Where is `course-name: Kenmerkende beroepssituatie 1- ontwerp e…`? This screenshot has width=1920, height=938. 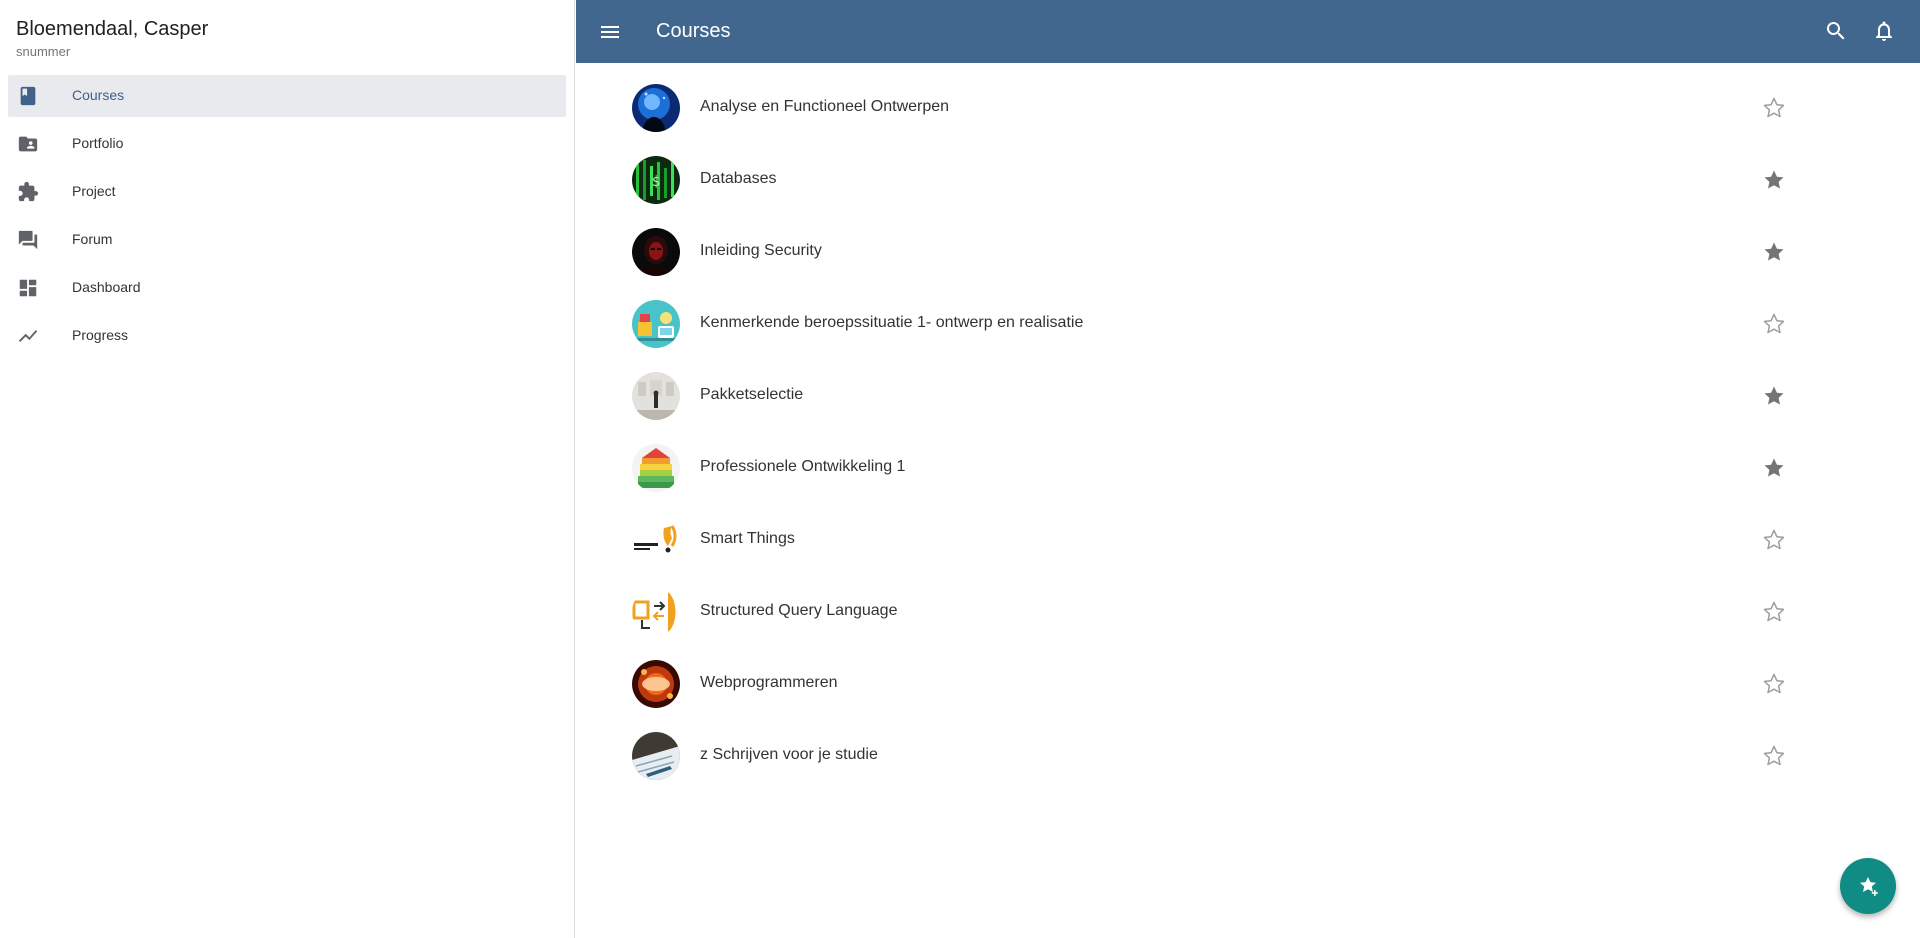
course-name: Kenmerkende beroepssituatie 1- ontwerp e… is located at coordinates (892, 322).